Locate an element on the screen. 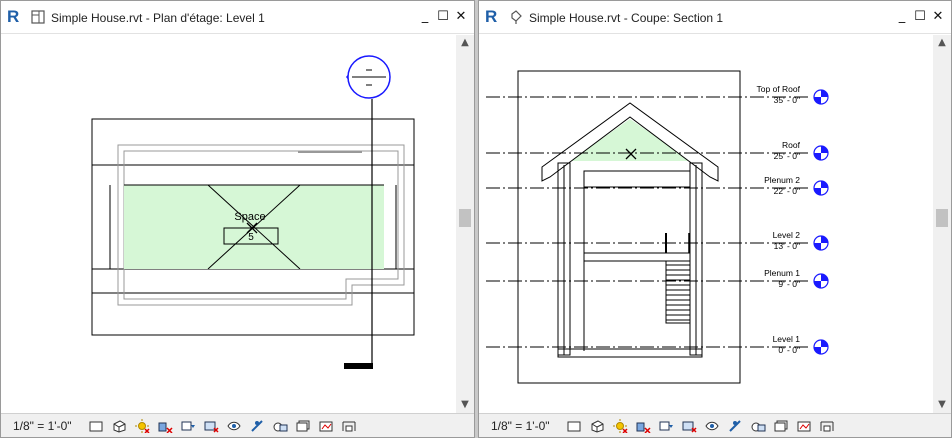 The height and width of the screenshot is (438, 952). level-marker: Plenum 222' - 0" is located at coordinates (657, 185).